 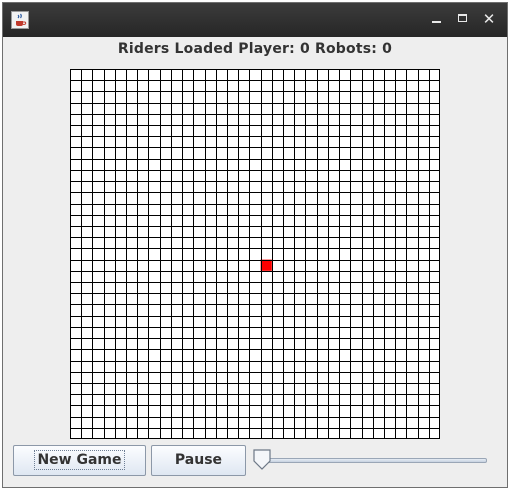 I want to click on pause-button: Pause, so click(x=198, y=460).